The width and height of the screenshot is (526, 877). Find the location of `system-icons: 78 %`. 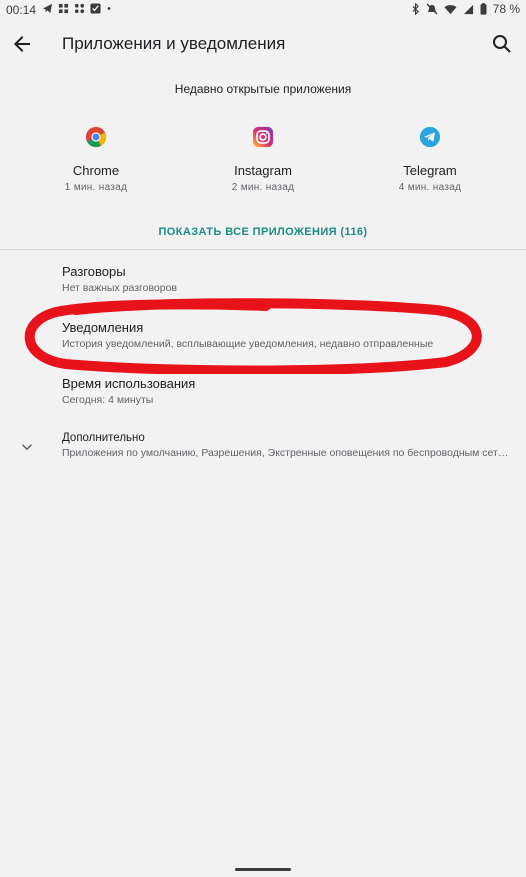

system-icons: 78 % is located at coordinates (465, 9).